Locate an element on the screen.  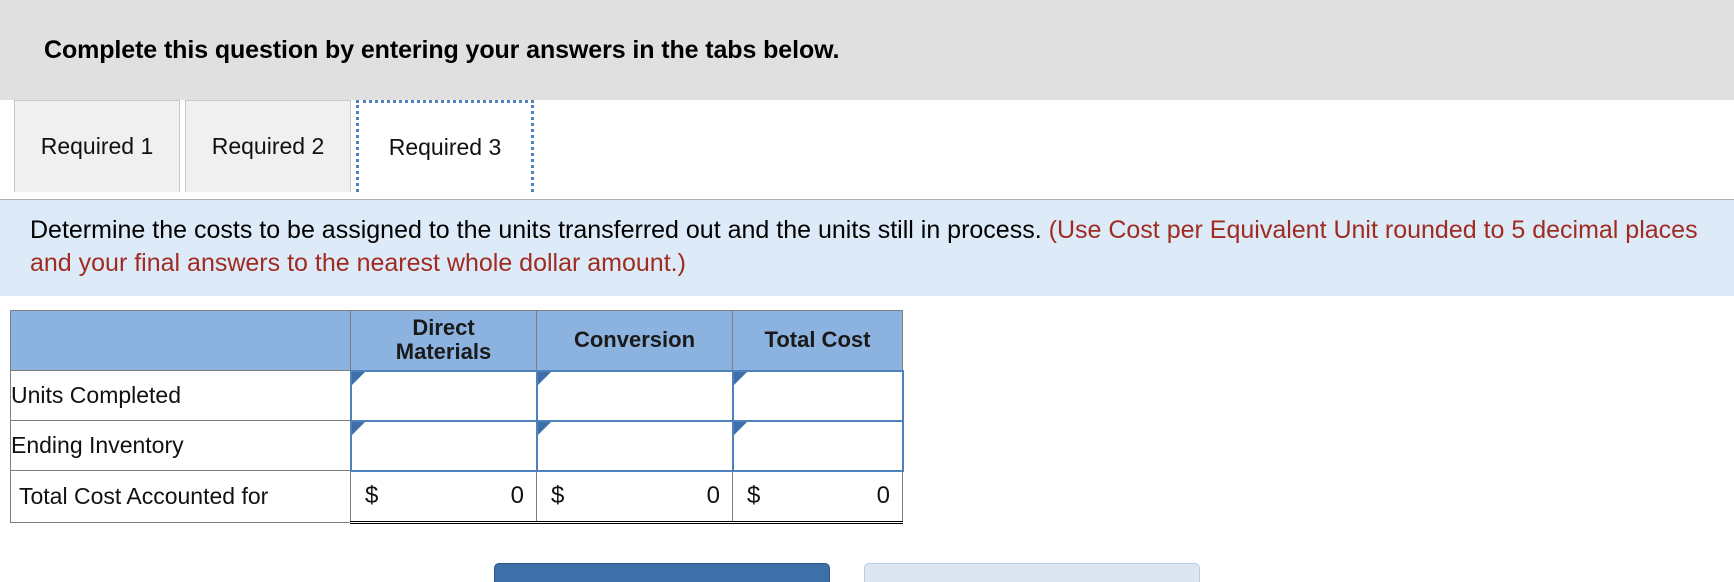
total-direct-materials: $ 0 is located at coordinates (443, 496).